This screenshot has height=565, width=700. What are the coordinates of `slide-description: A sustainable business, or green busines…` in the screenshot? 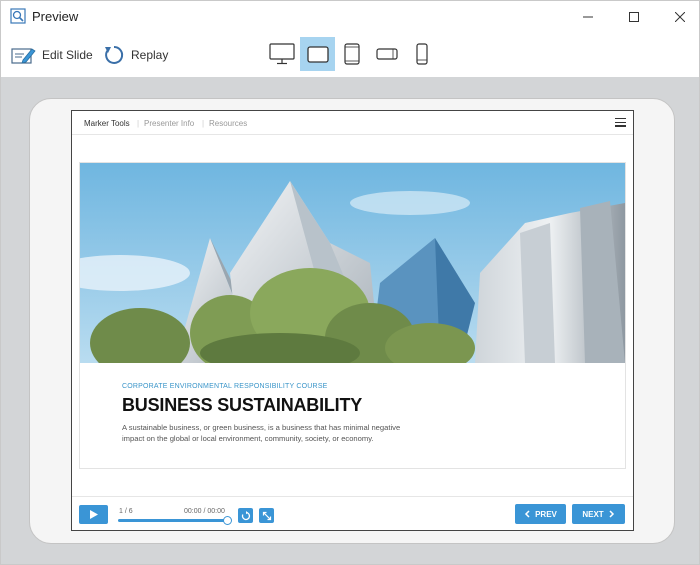 It's located at (261, 433).